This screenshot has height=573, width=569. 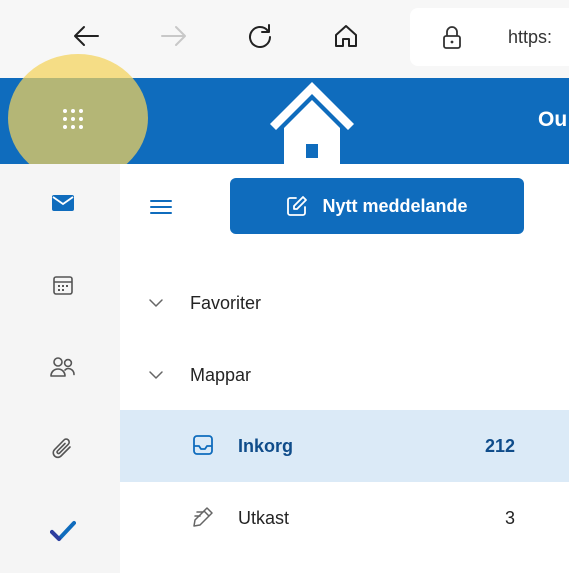 I want to click on paperclip-icon, so click(x=61, y=448).